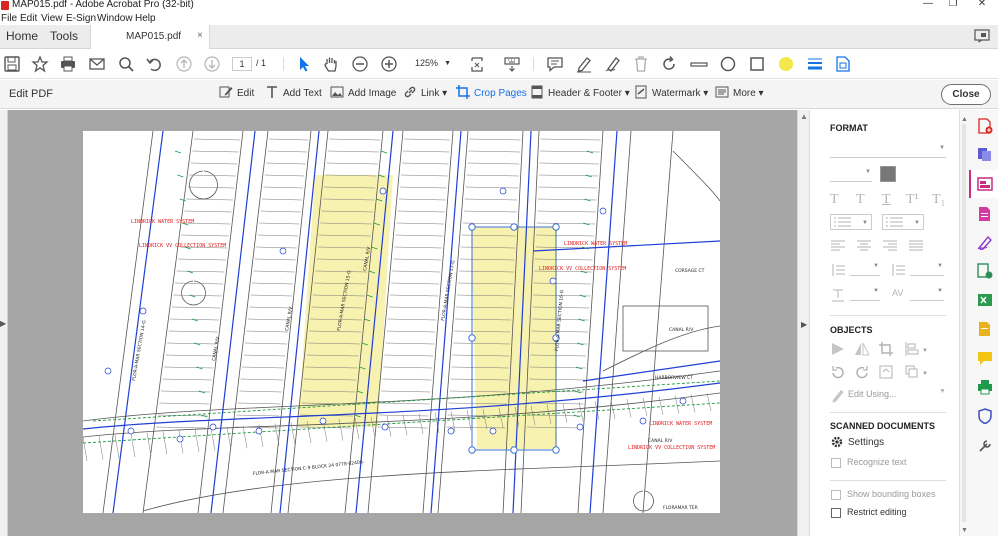  What do you see at coordinates (860, 200) in the screenshot?
I see `text-italic-icon: T` at bounding box center [860, 200].